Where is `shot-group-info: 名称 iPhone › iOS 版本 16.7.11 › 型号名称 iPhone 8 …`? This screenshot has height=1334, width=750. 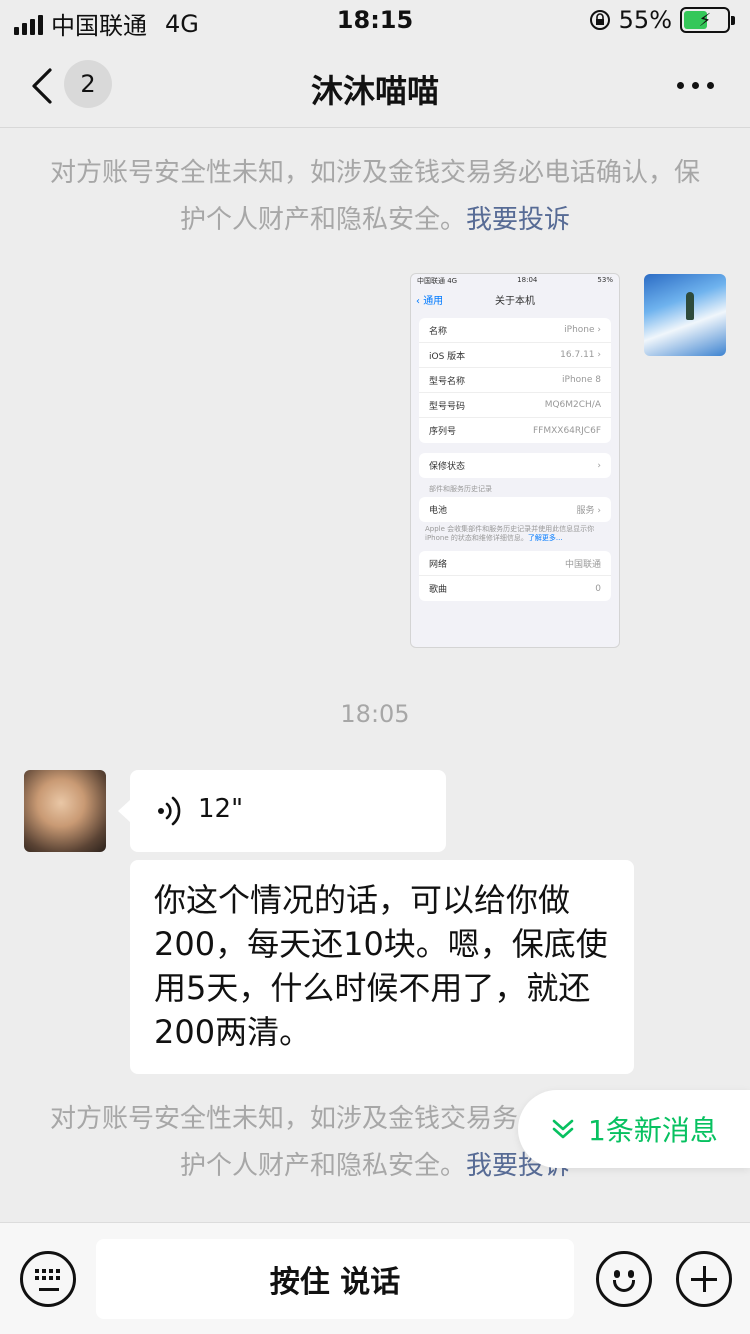 shot-group-info: 名称 iPhone › iOS 版本 16.7.11 › 型号名称 iPhone 8 … is located at coordinates (515, 380).